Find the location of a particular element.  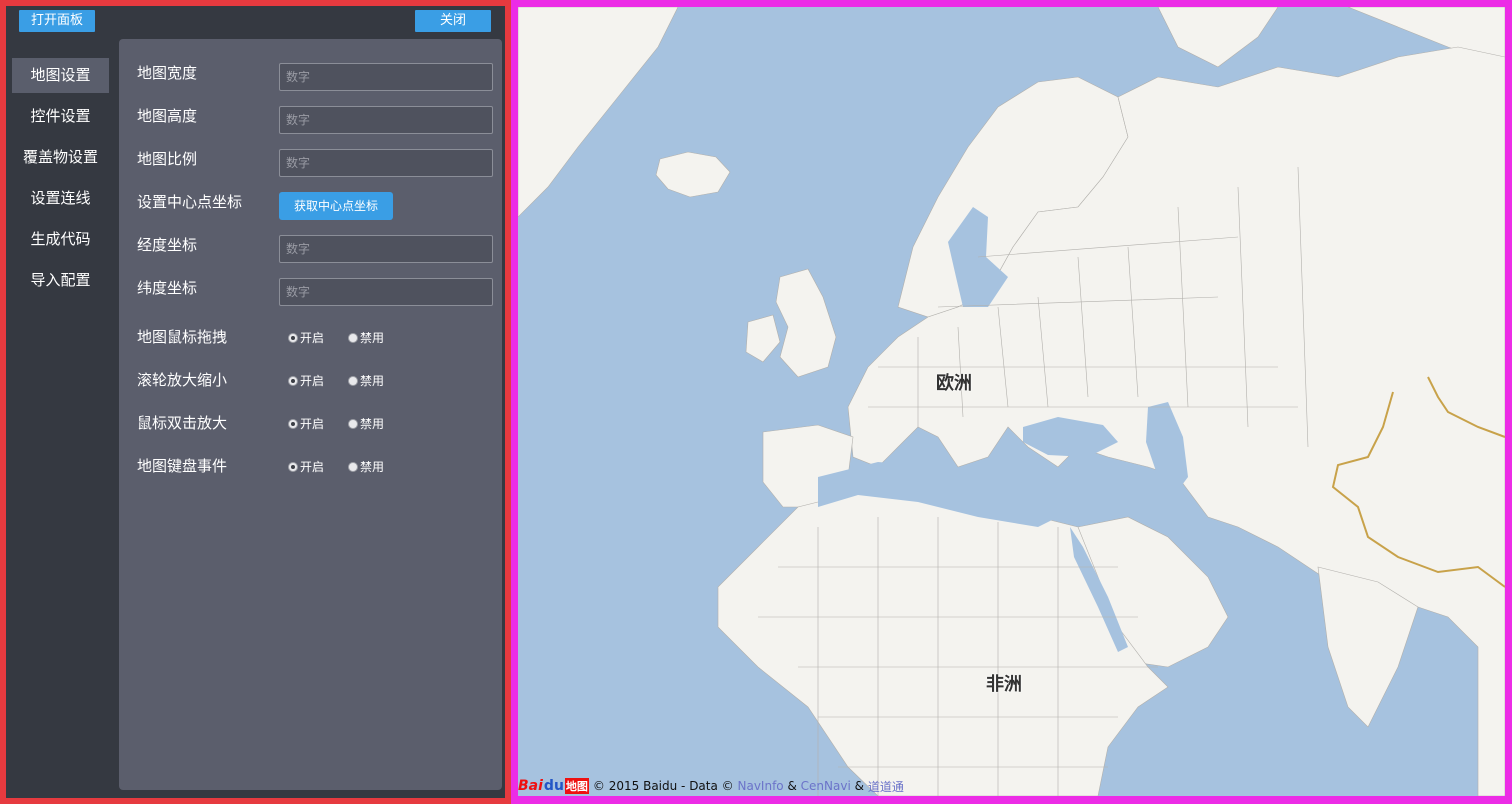

map-scale-input is located at coordinates (386, 163).